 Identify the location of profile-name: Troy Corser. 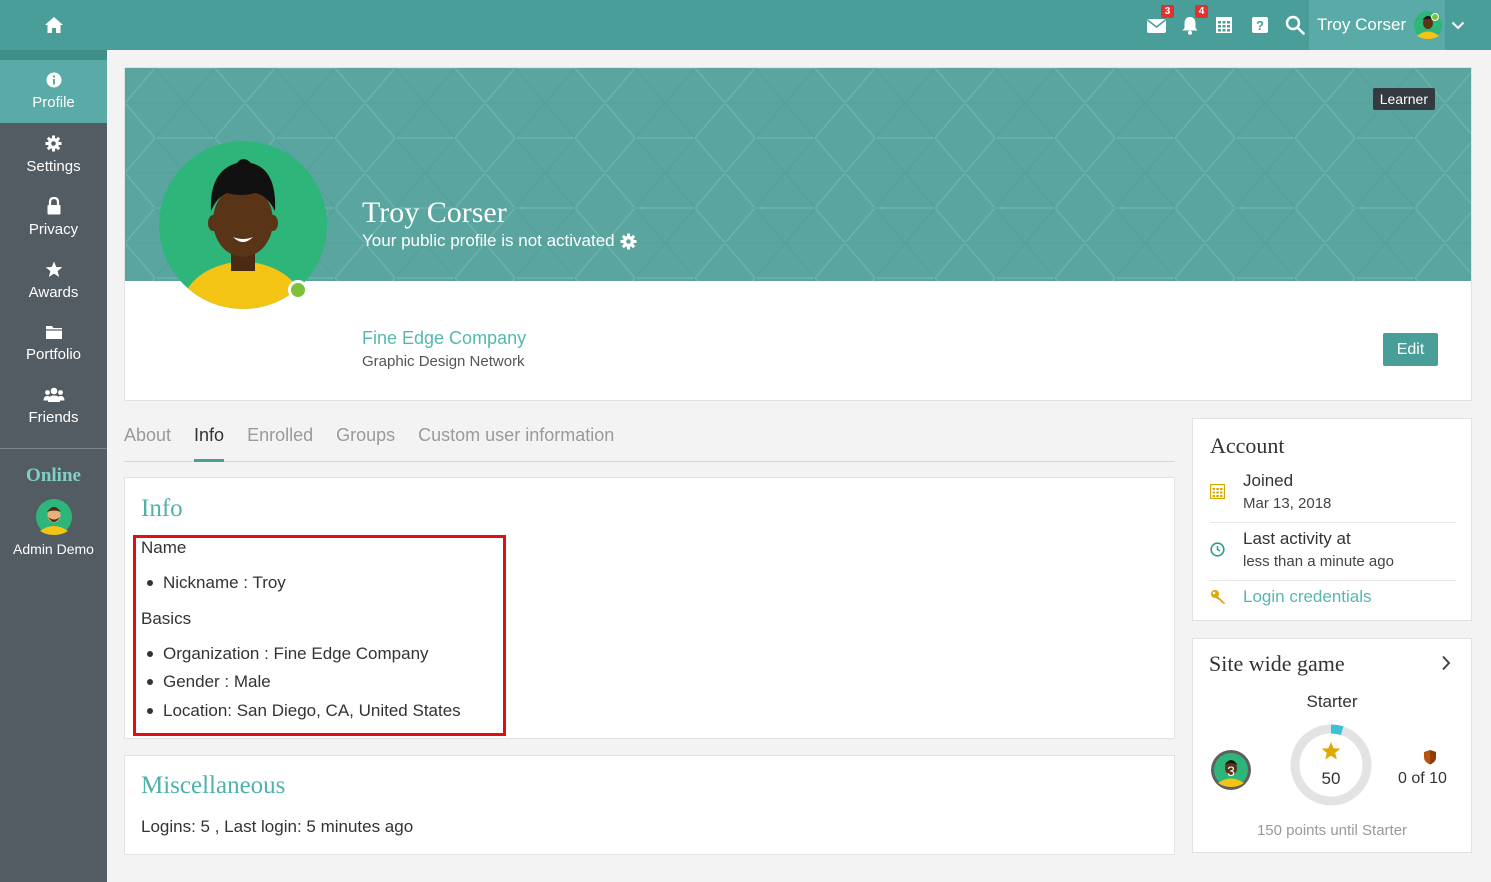
(434, 212).